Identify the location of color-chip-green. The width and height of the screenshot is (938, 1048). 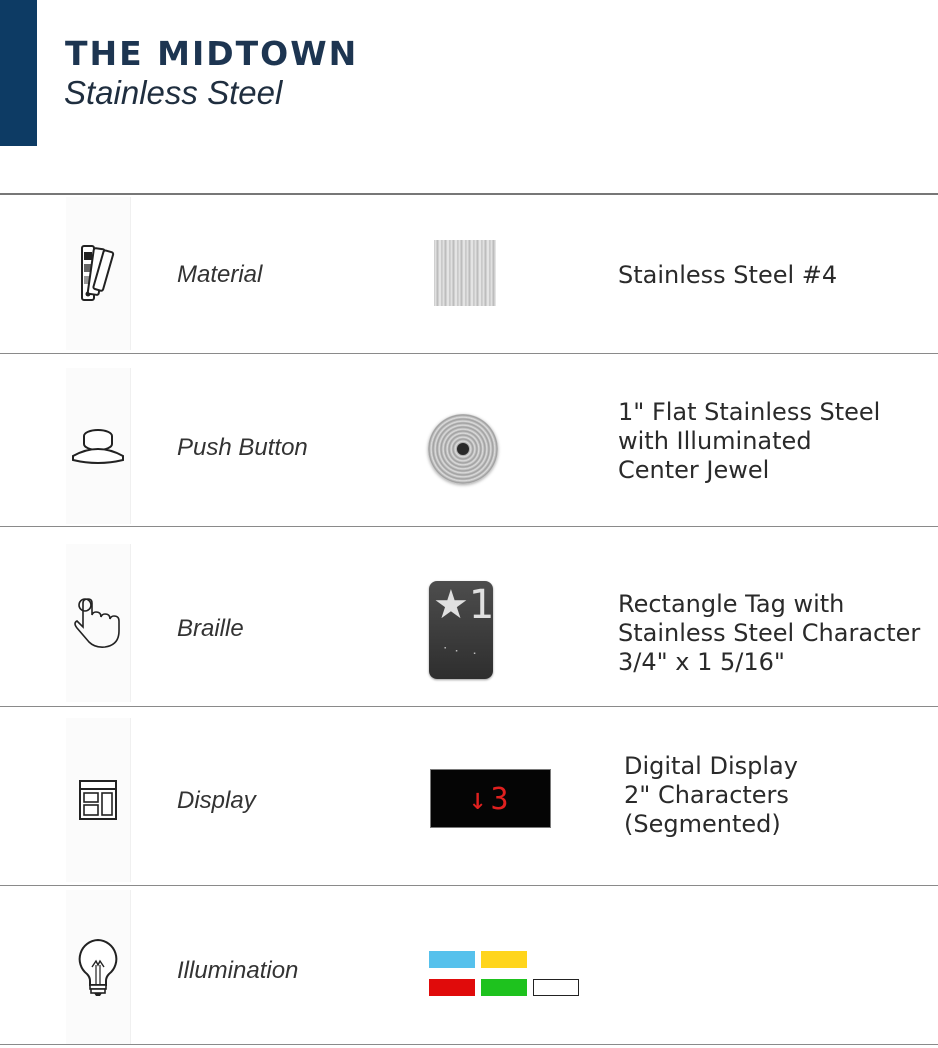
(504, 987).